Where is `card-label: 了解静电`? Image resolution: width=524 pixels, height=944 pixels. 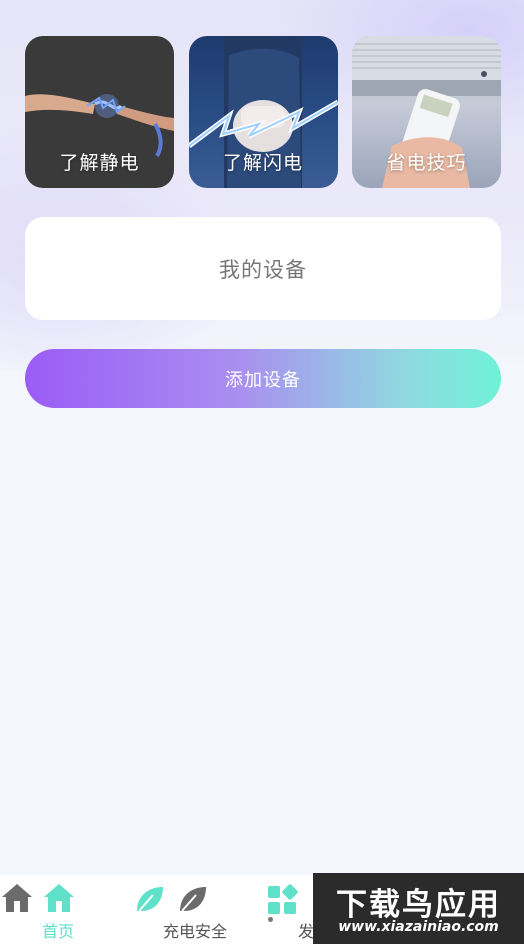 card-label: 了解静电 is located at coordinates (99, 163).